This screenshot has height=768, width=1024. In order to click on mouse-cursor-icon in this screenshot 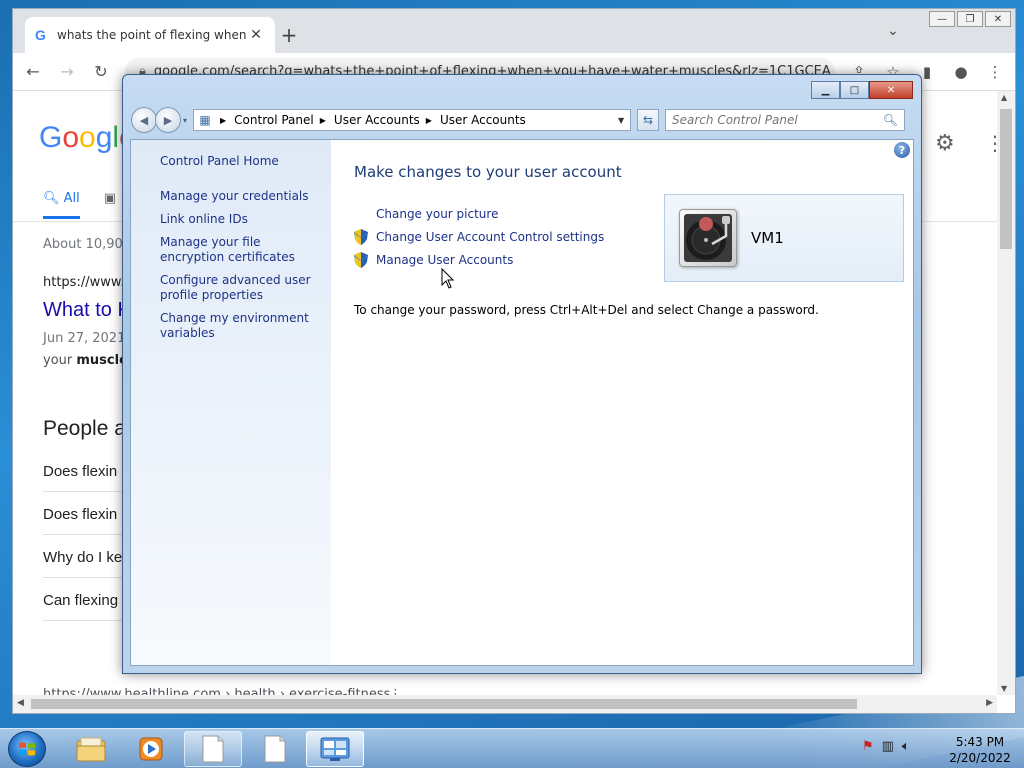, I will do `click(448, 278)`.